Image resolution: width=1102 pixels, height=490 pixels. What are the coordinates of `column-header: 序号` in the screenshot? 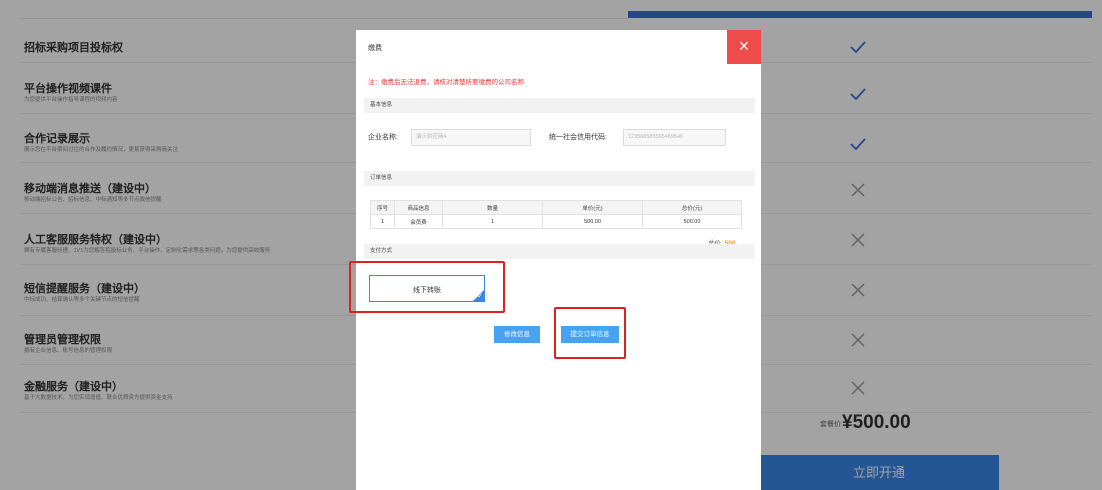 It's located at (382, 207).